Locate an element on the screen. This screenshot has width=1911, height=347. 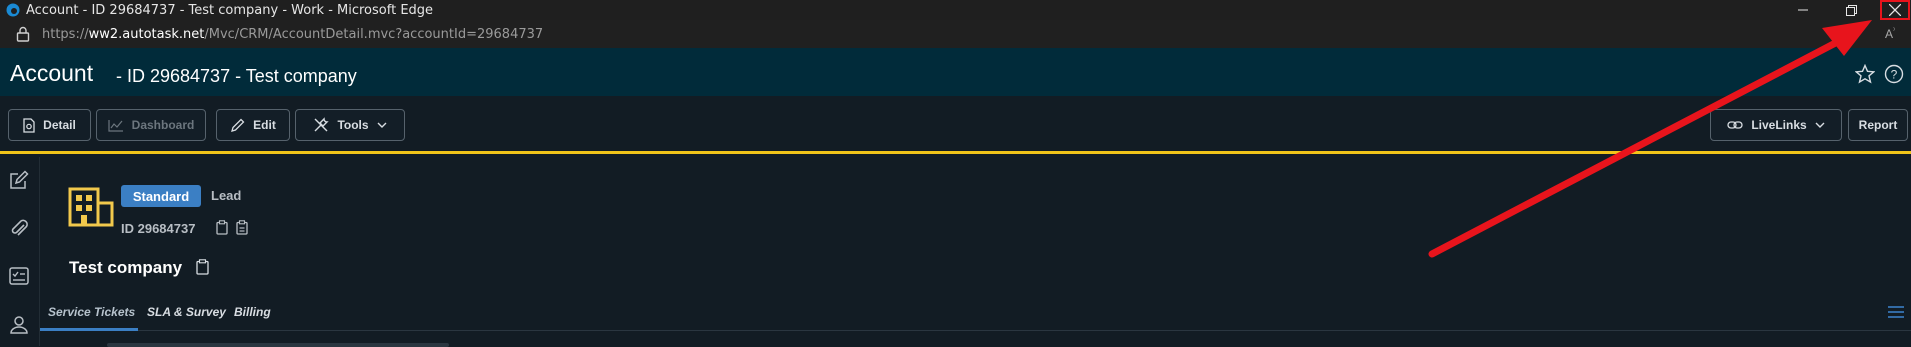
page-header: Account - ID 29684737 - Test company is located at coordinates (955, 72).